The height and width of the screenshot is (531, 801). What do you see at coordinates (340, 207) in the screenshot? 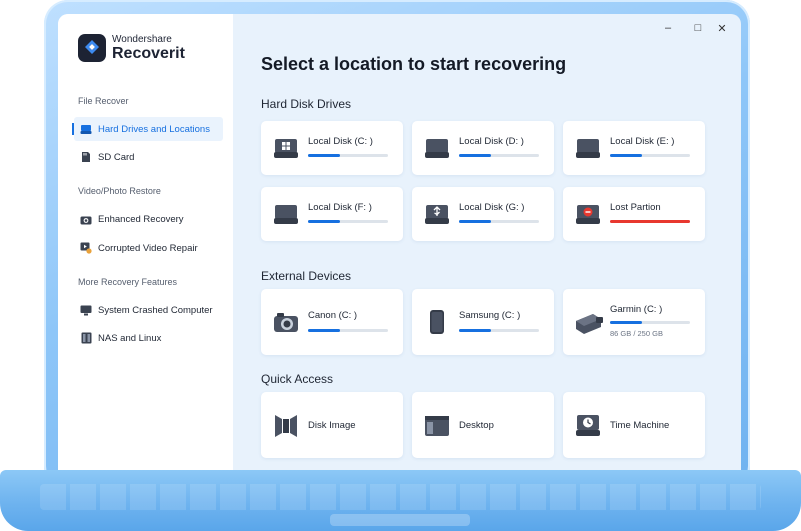
I see `card-label: Local Disk (F: )` at bounding box center [340, 207].